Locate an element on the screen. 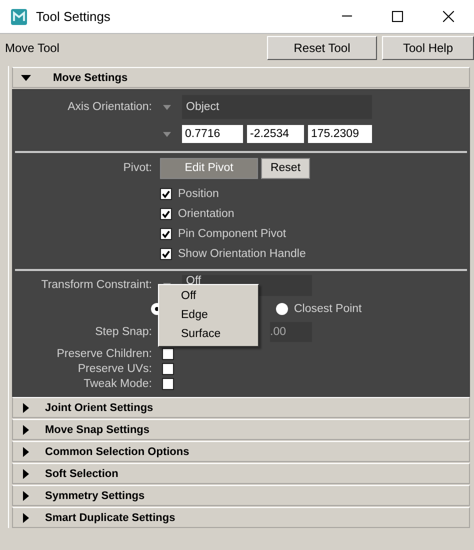 The height and width of the screenshot is (550, 474). checkbox-label: Pin Component Pivot is located at coordinates (232, 234).